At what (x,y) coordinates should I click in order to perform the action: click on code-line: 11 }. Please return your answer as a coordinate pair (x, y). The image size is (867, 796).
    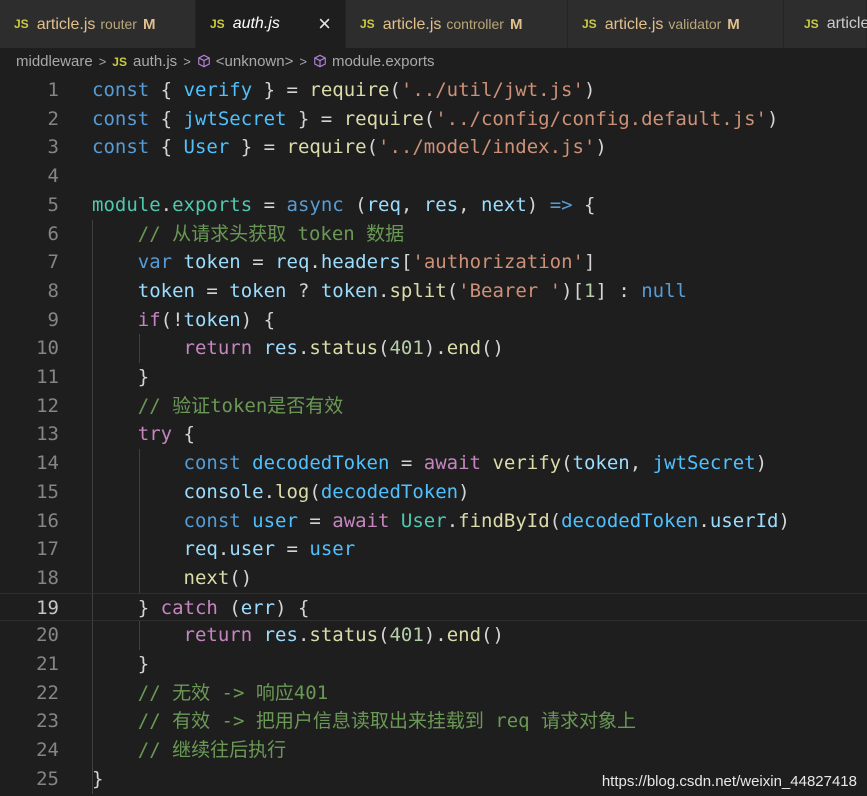
    Looking at the image, I should click on (433, 377).